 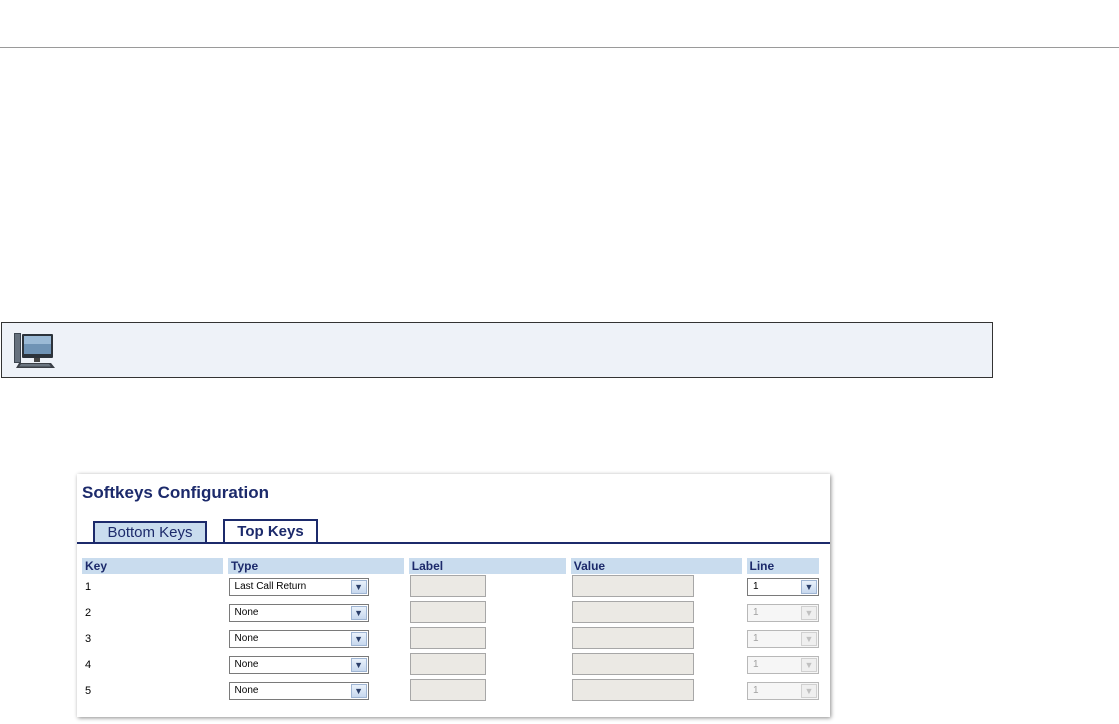 I want to click on web-ui-banner, so click(x=497, y=350).